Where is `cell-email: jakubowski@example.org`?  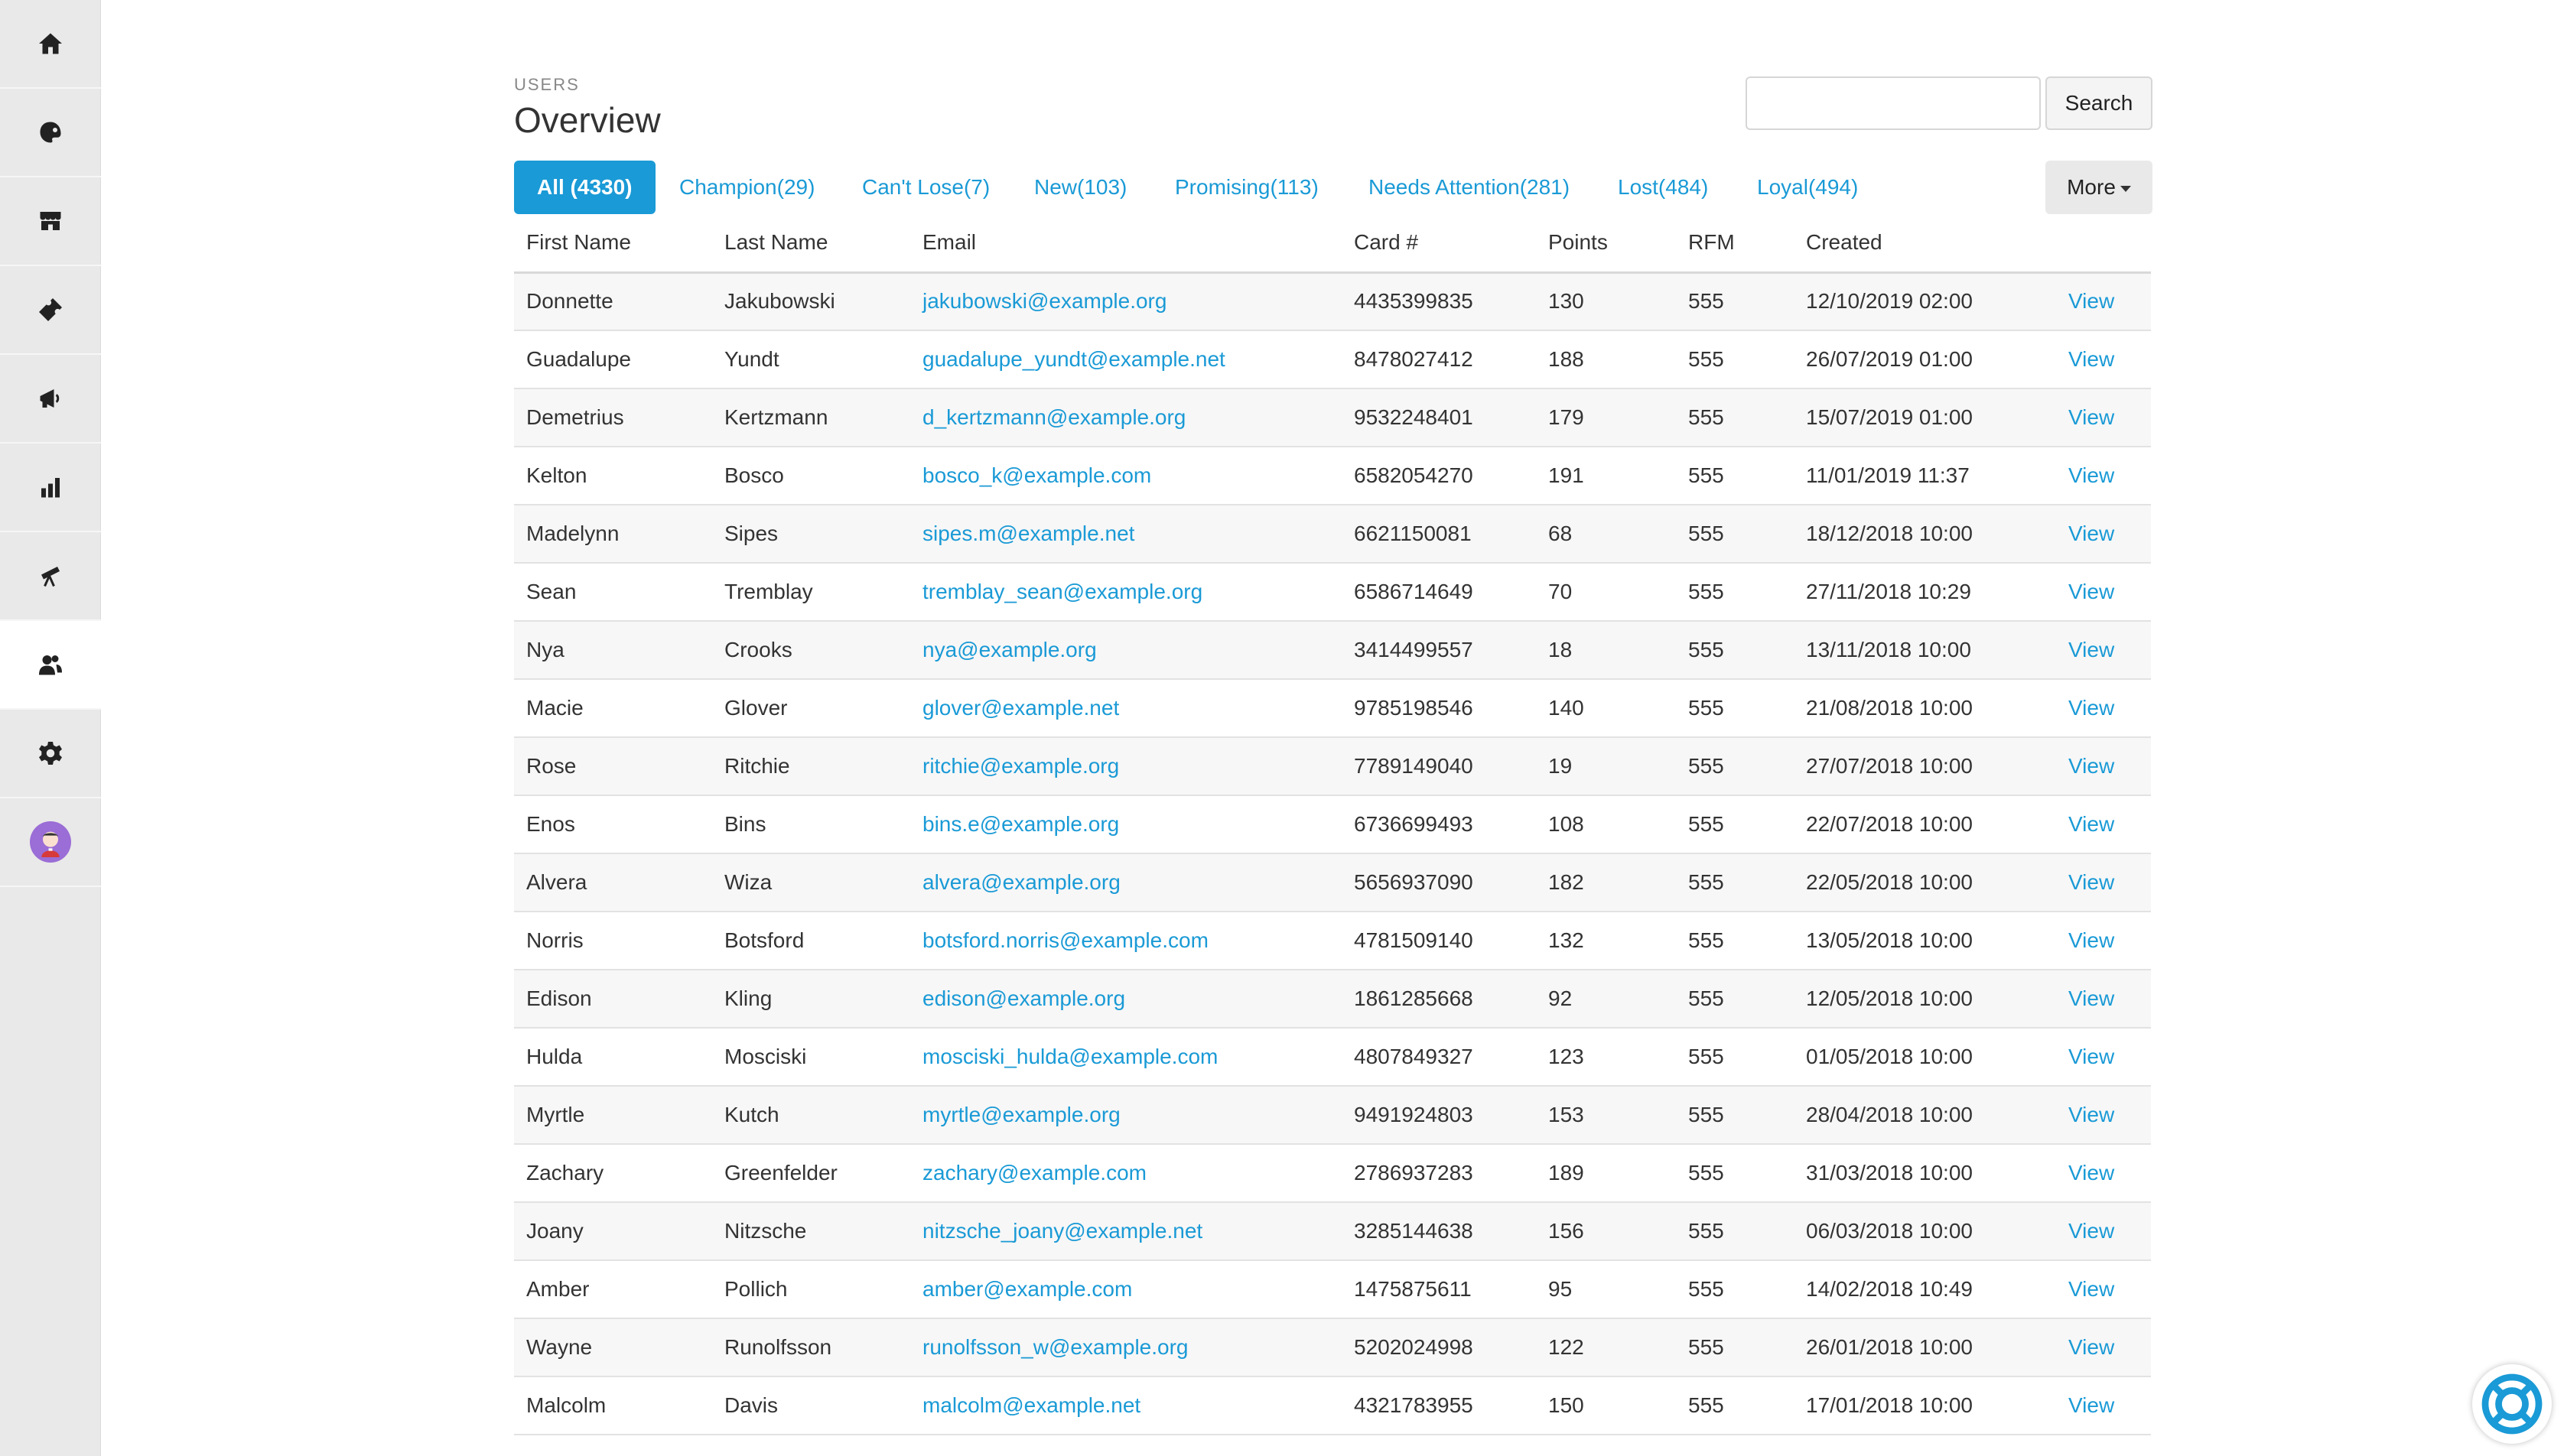 cell-email: jakubowski@example.org is located at coordinates (1126, 301).